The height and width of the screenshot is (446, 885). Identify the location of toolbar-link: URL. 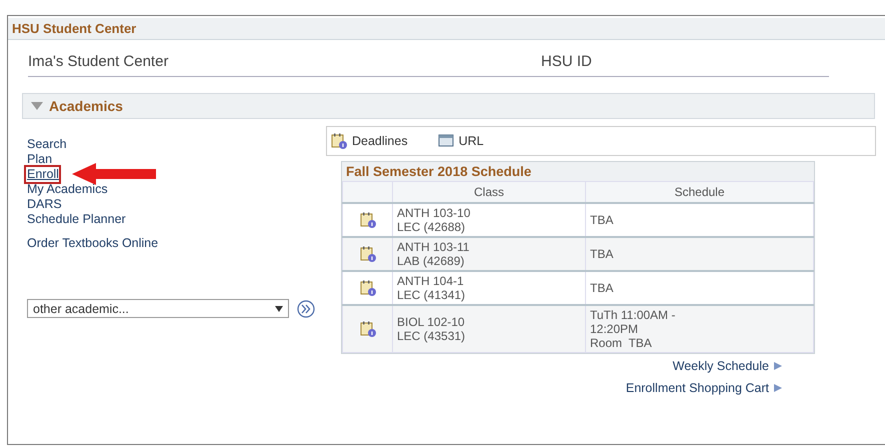
(471, 141).